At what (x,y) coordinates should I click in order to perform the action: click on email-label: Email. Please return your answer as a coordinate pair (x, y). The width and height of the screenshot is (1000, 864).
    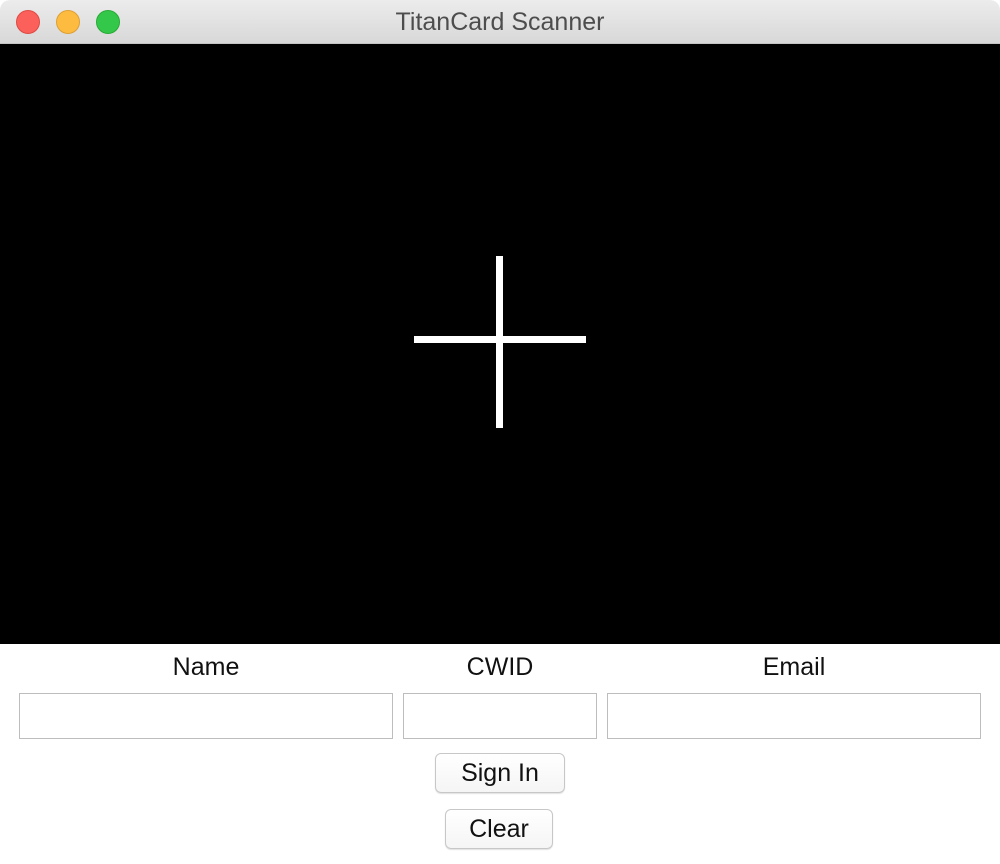
    Looking at the image, I should click on (794, 667).